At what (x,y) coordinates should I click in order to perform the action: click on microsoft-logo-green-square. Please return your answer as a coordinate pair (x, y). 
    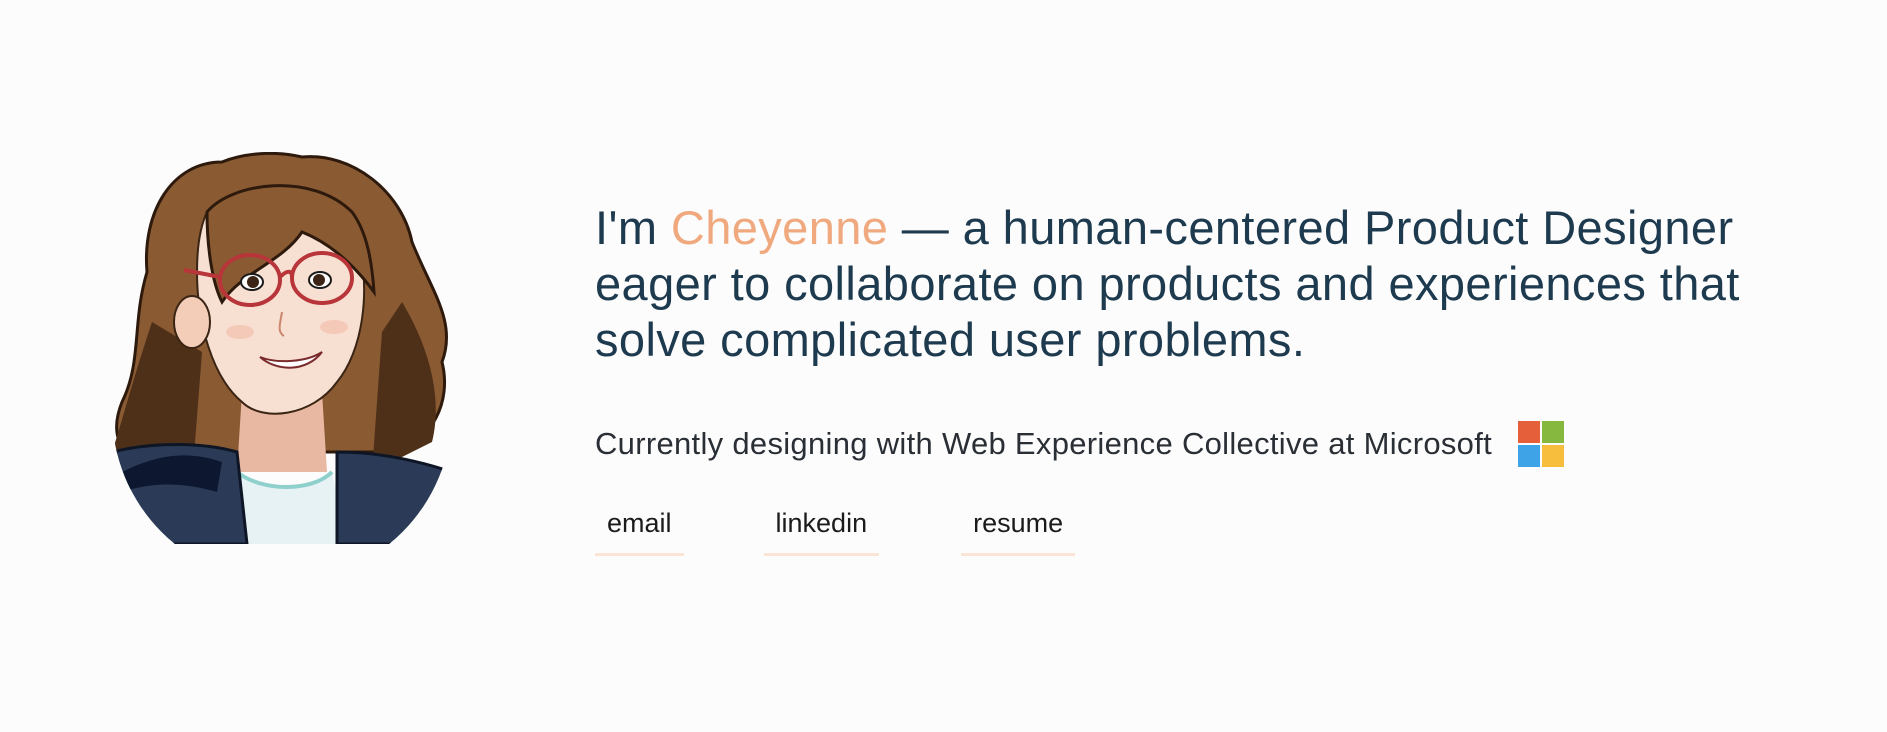
    Looking at the image, I should click on (1553, 432).